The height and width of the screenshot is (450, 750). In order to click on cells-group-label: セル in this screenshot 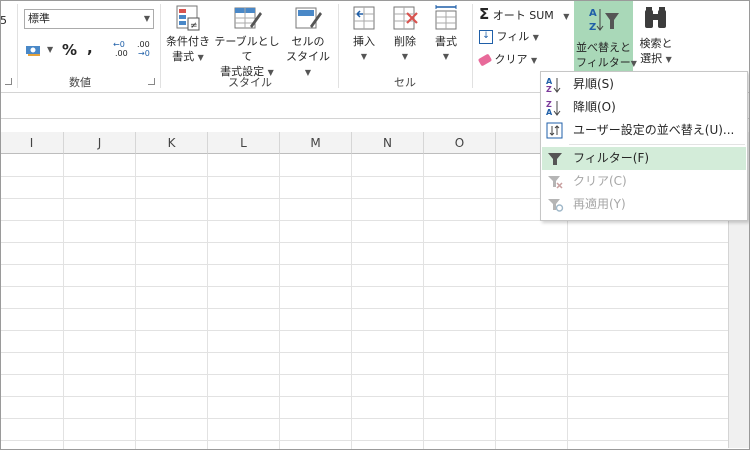, I will do `click(405, 82)`.